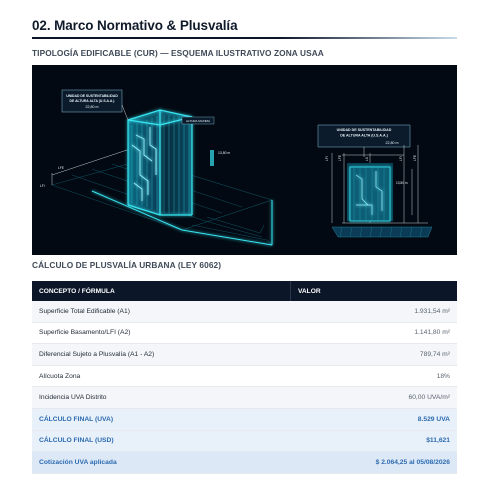 Image resolution: width=482 pixels, height=500 pixels. I want to click on row-value: 1.141,80 m², so click(432, 333).